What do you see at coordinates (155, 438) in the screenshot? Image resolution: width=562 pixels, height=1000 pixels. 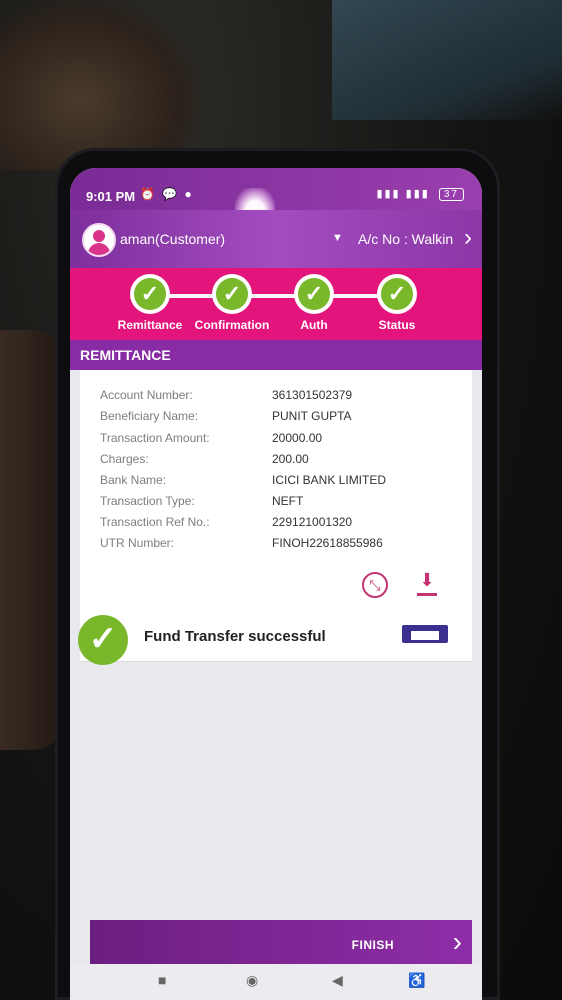 I see `detail-label: Transaction Amount:` at bounding box center [155, 438].